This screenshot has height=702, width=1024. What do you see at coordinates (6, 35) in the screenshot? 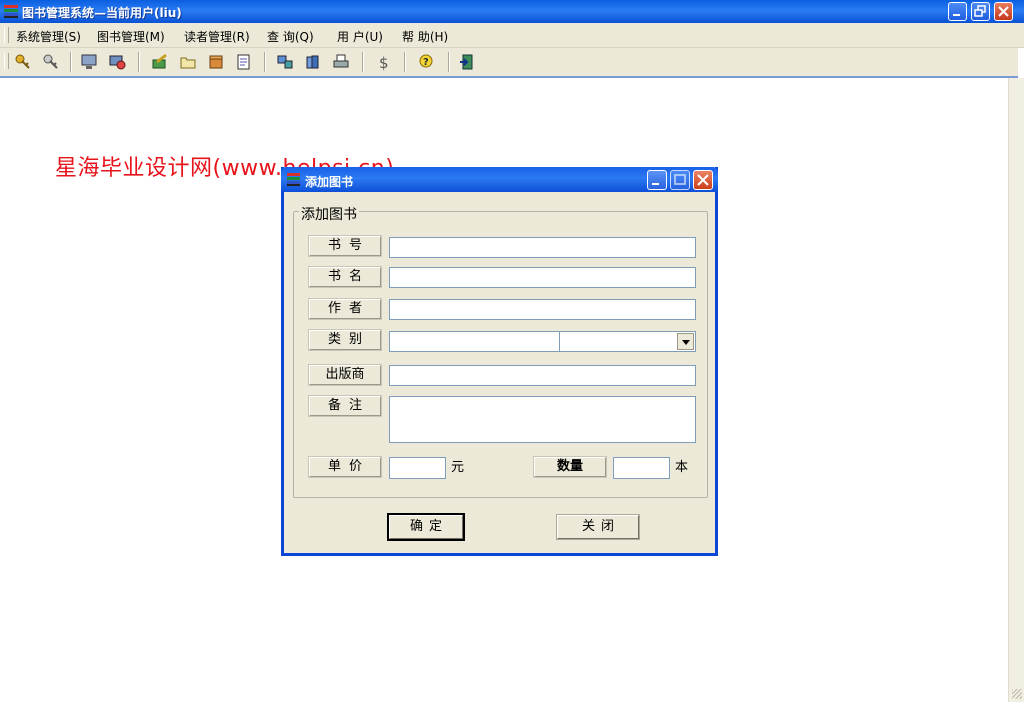
I see `menu-grip` at bounding box center [6, 35].